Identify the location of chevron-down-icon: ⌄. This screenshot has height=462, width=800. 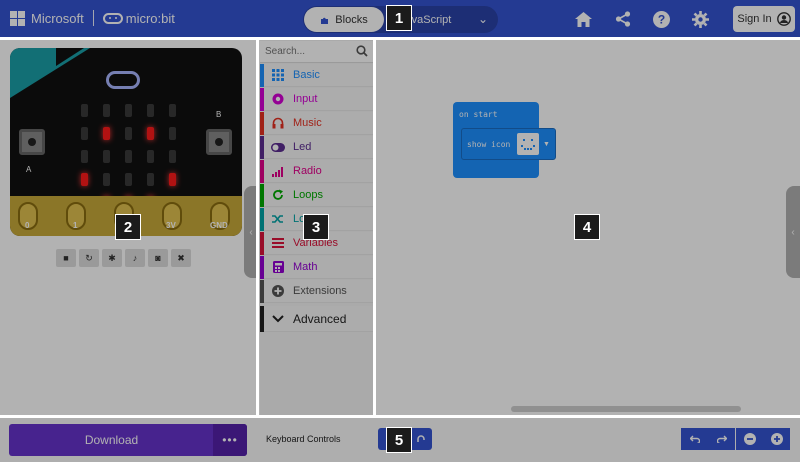
(483, 19).